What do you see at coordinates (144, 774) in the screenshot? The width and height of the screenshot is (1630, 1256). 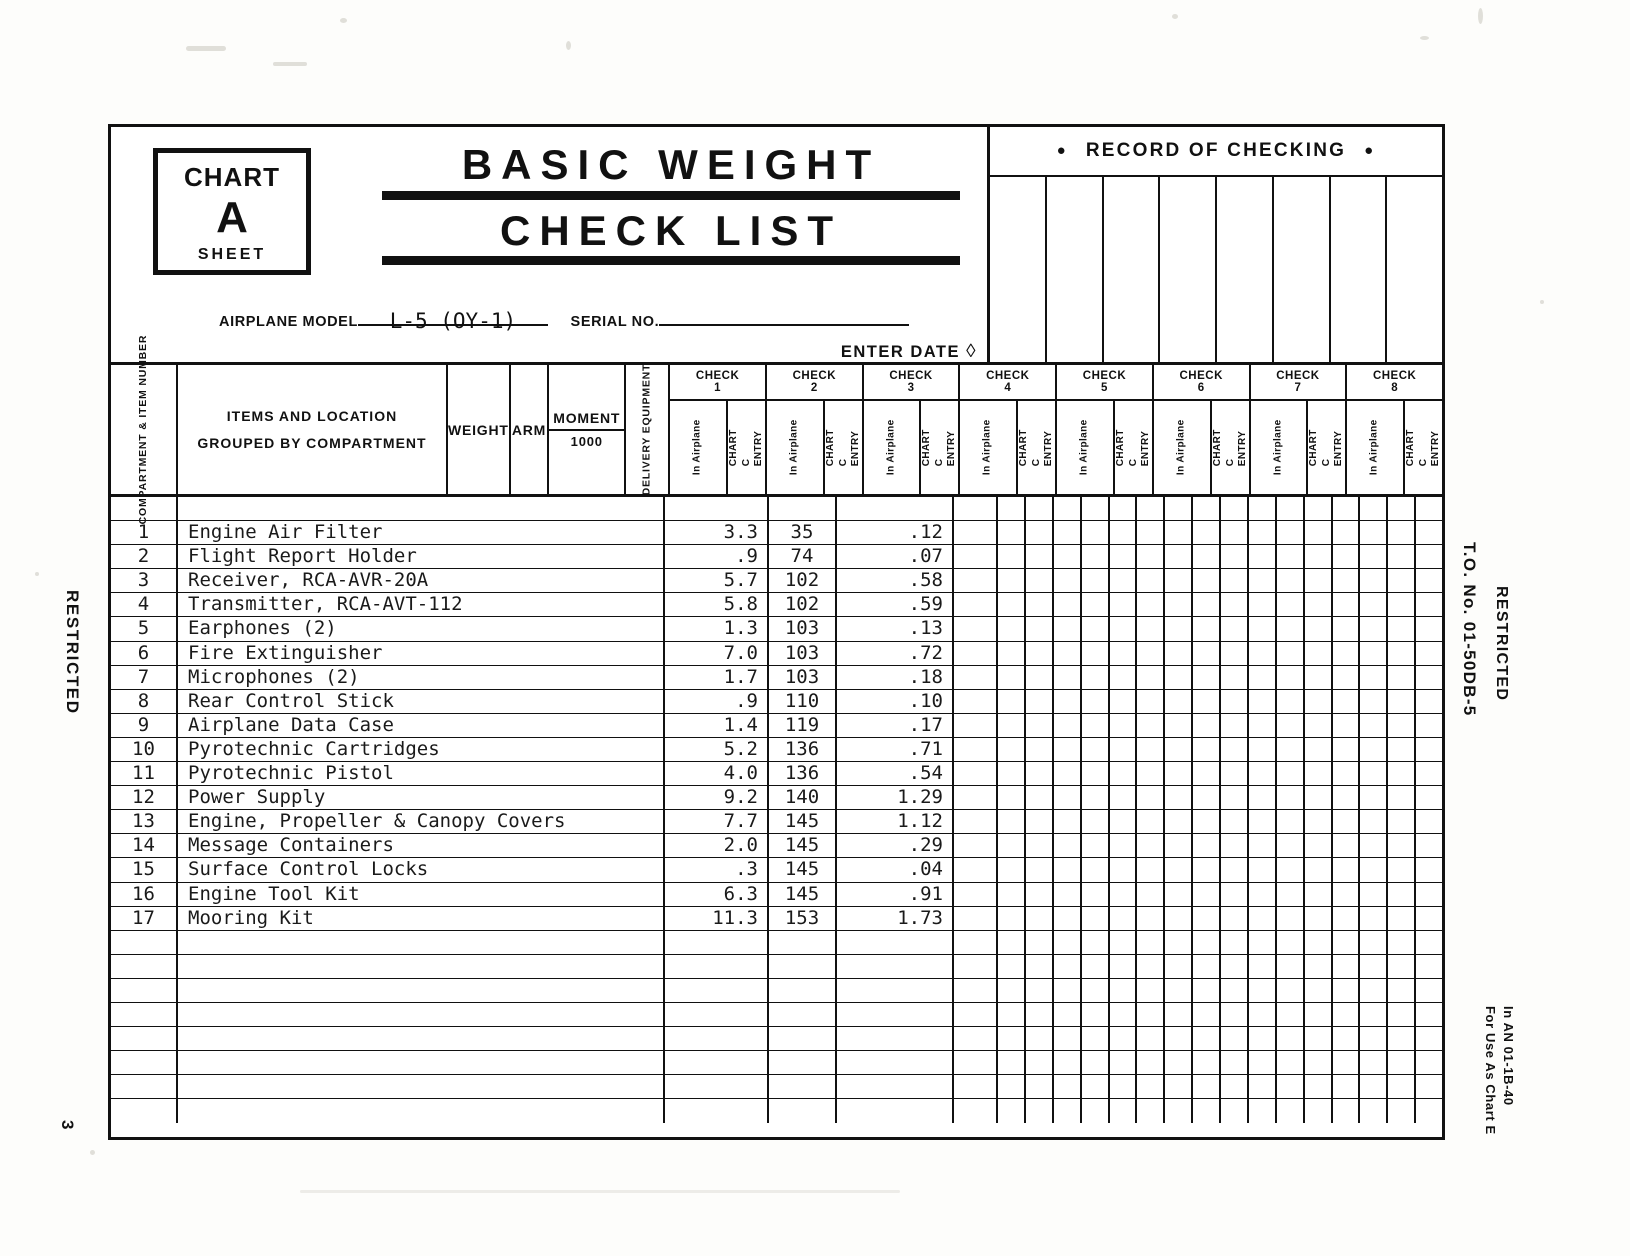 I see `cell-item-number: 11` at bounding box center [144, 774].